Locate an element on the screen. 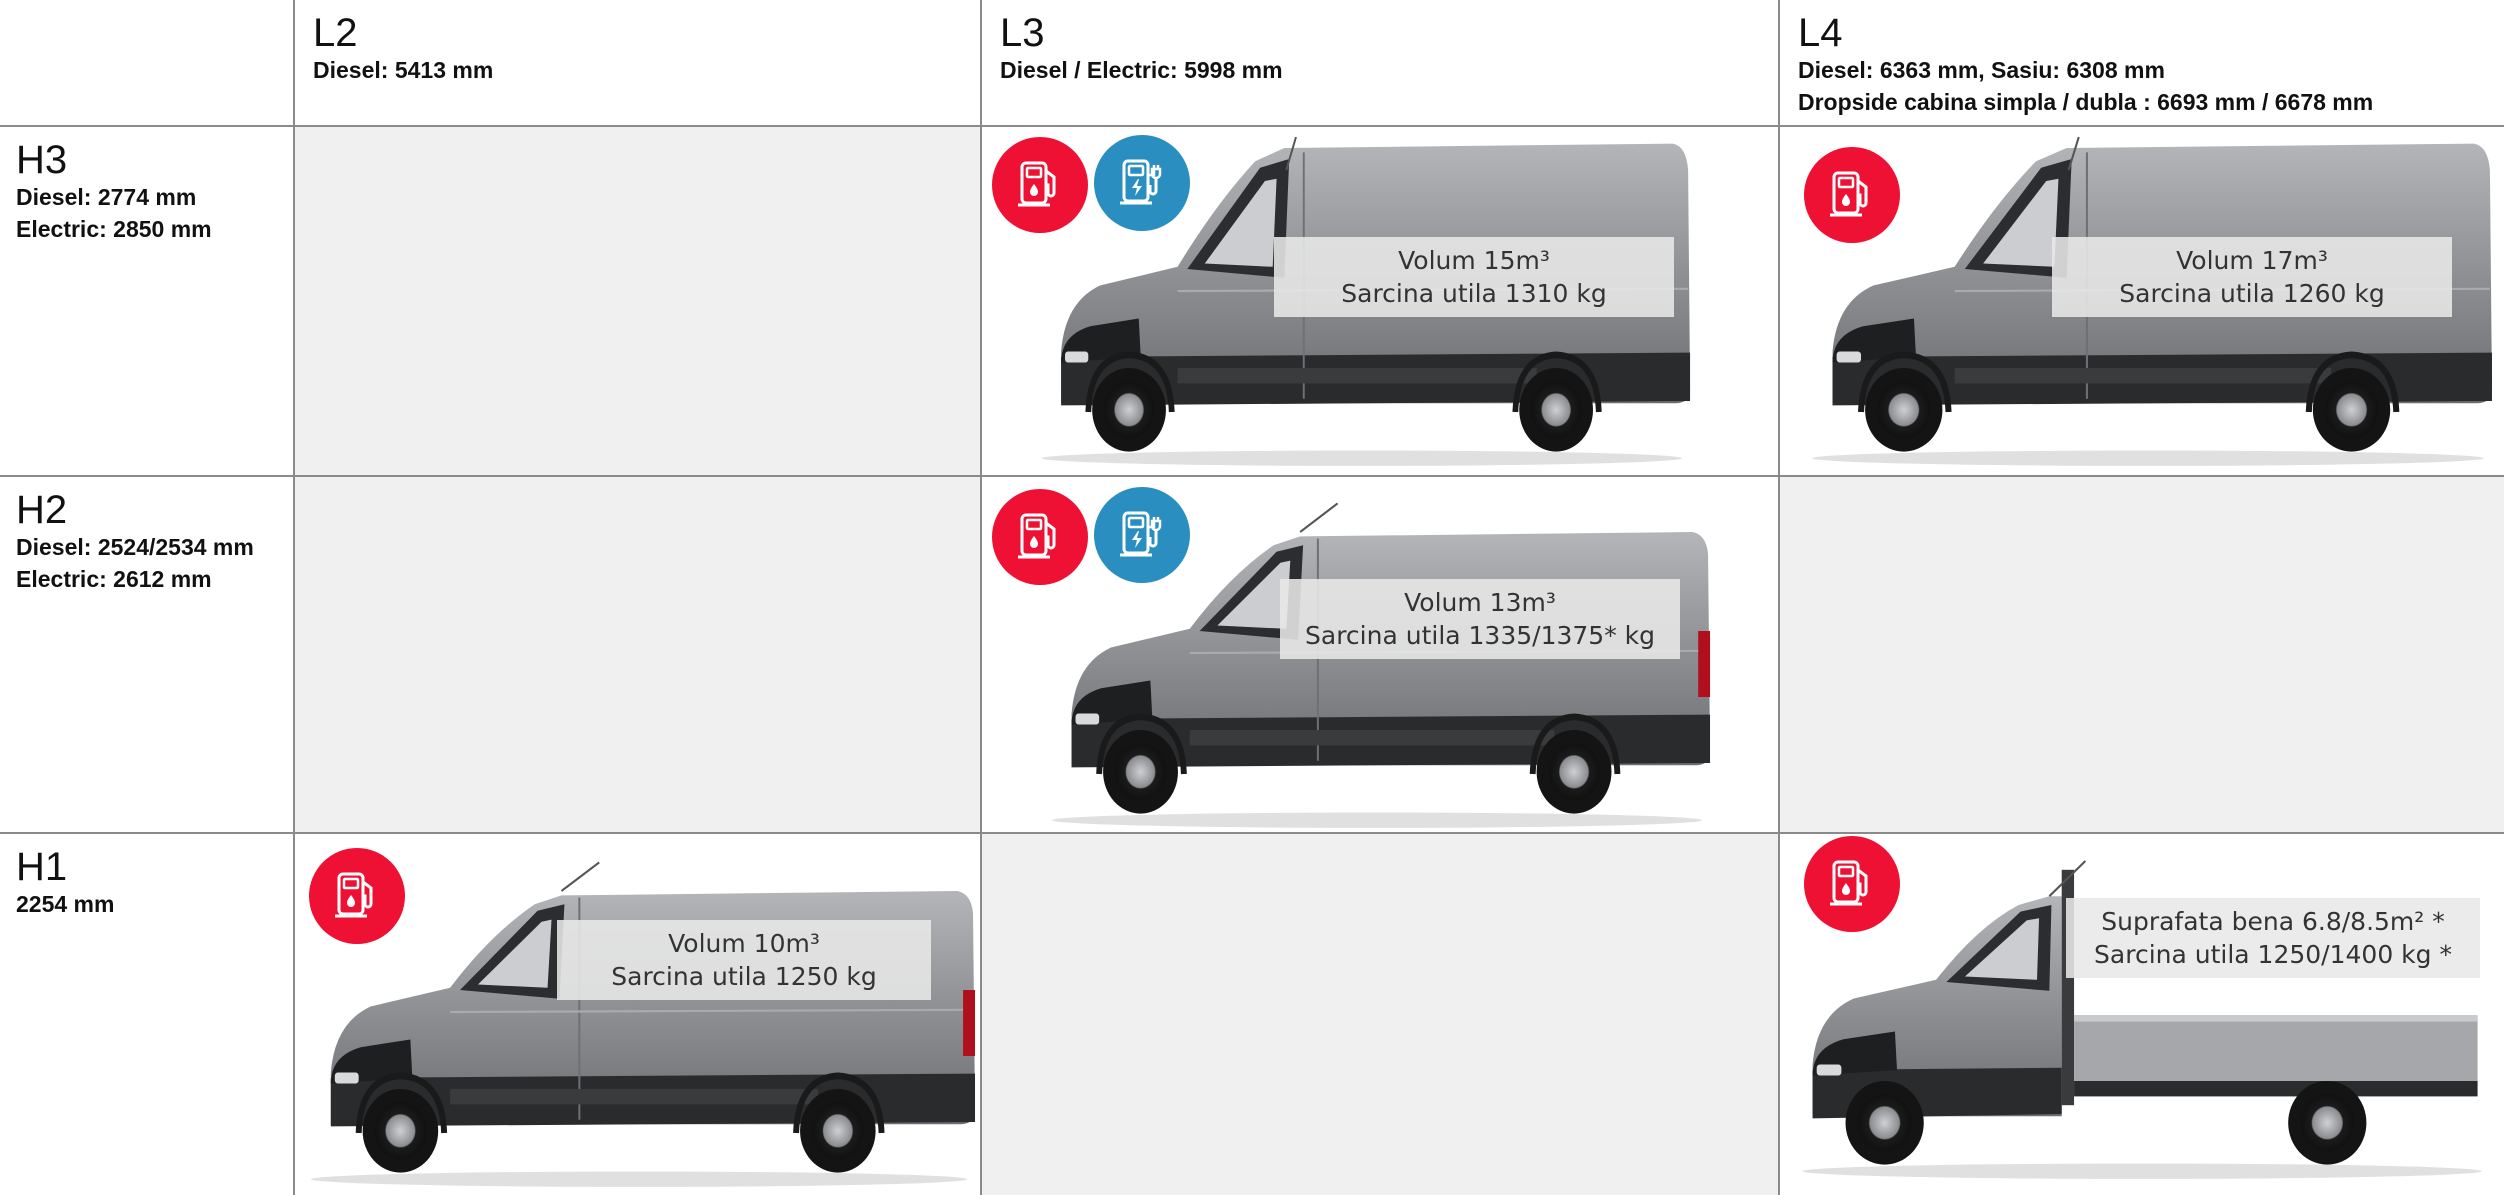 The width and height of the screenshot is (2504, 1195). column-title: L3 is located at coordinates (1022, 33).